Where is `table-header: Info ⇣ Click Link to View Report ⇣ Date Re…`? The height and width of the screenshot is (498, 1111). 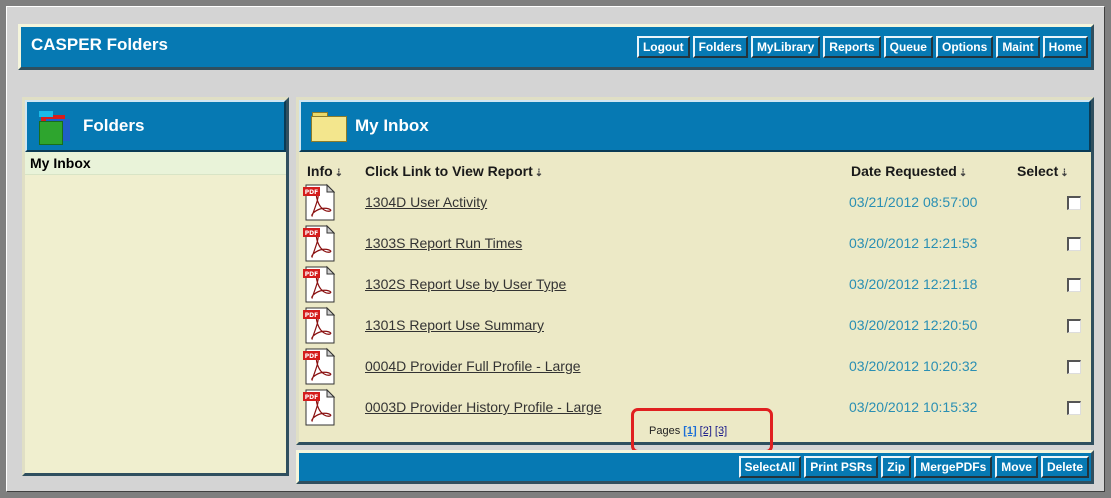
table-header: Info ⇣ Click Link to View Report ⇣ Date Re… is located at coordinates (695, 171).